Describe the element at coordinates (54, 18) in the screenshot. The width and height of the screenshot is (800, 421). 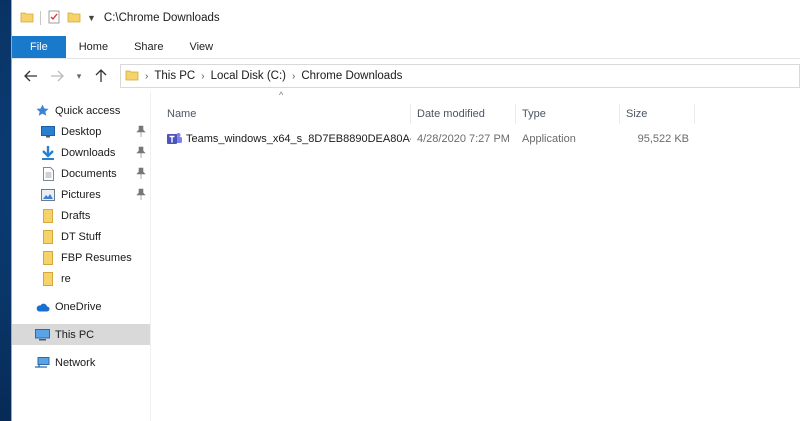
I see `properties-icon` at that location.